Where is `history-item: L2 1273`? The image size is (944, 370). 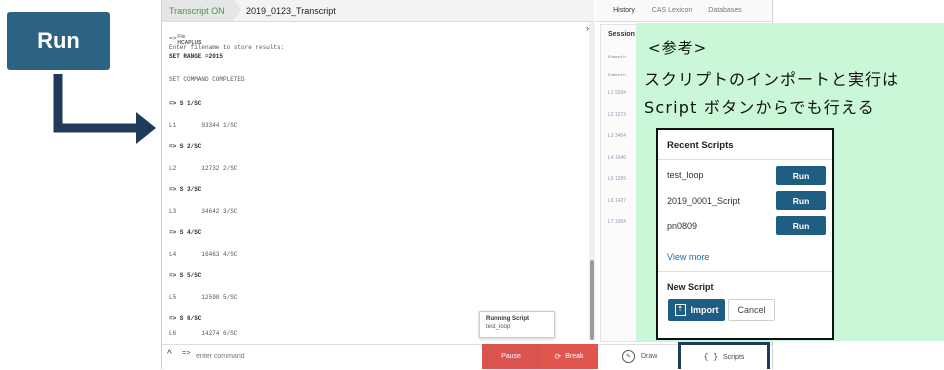 history-item: L2 1273 is located at coordinates (617, 115).